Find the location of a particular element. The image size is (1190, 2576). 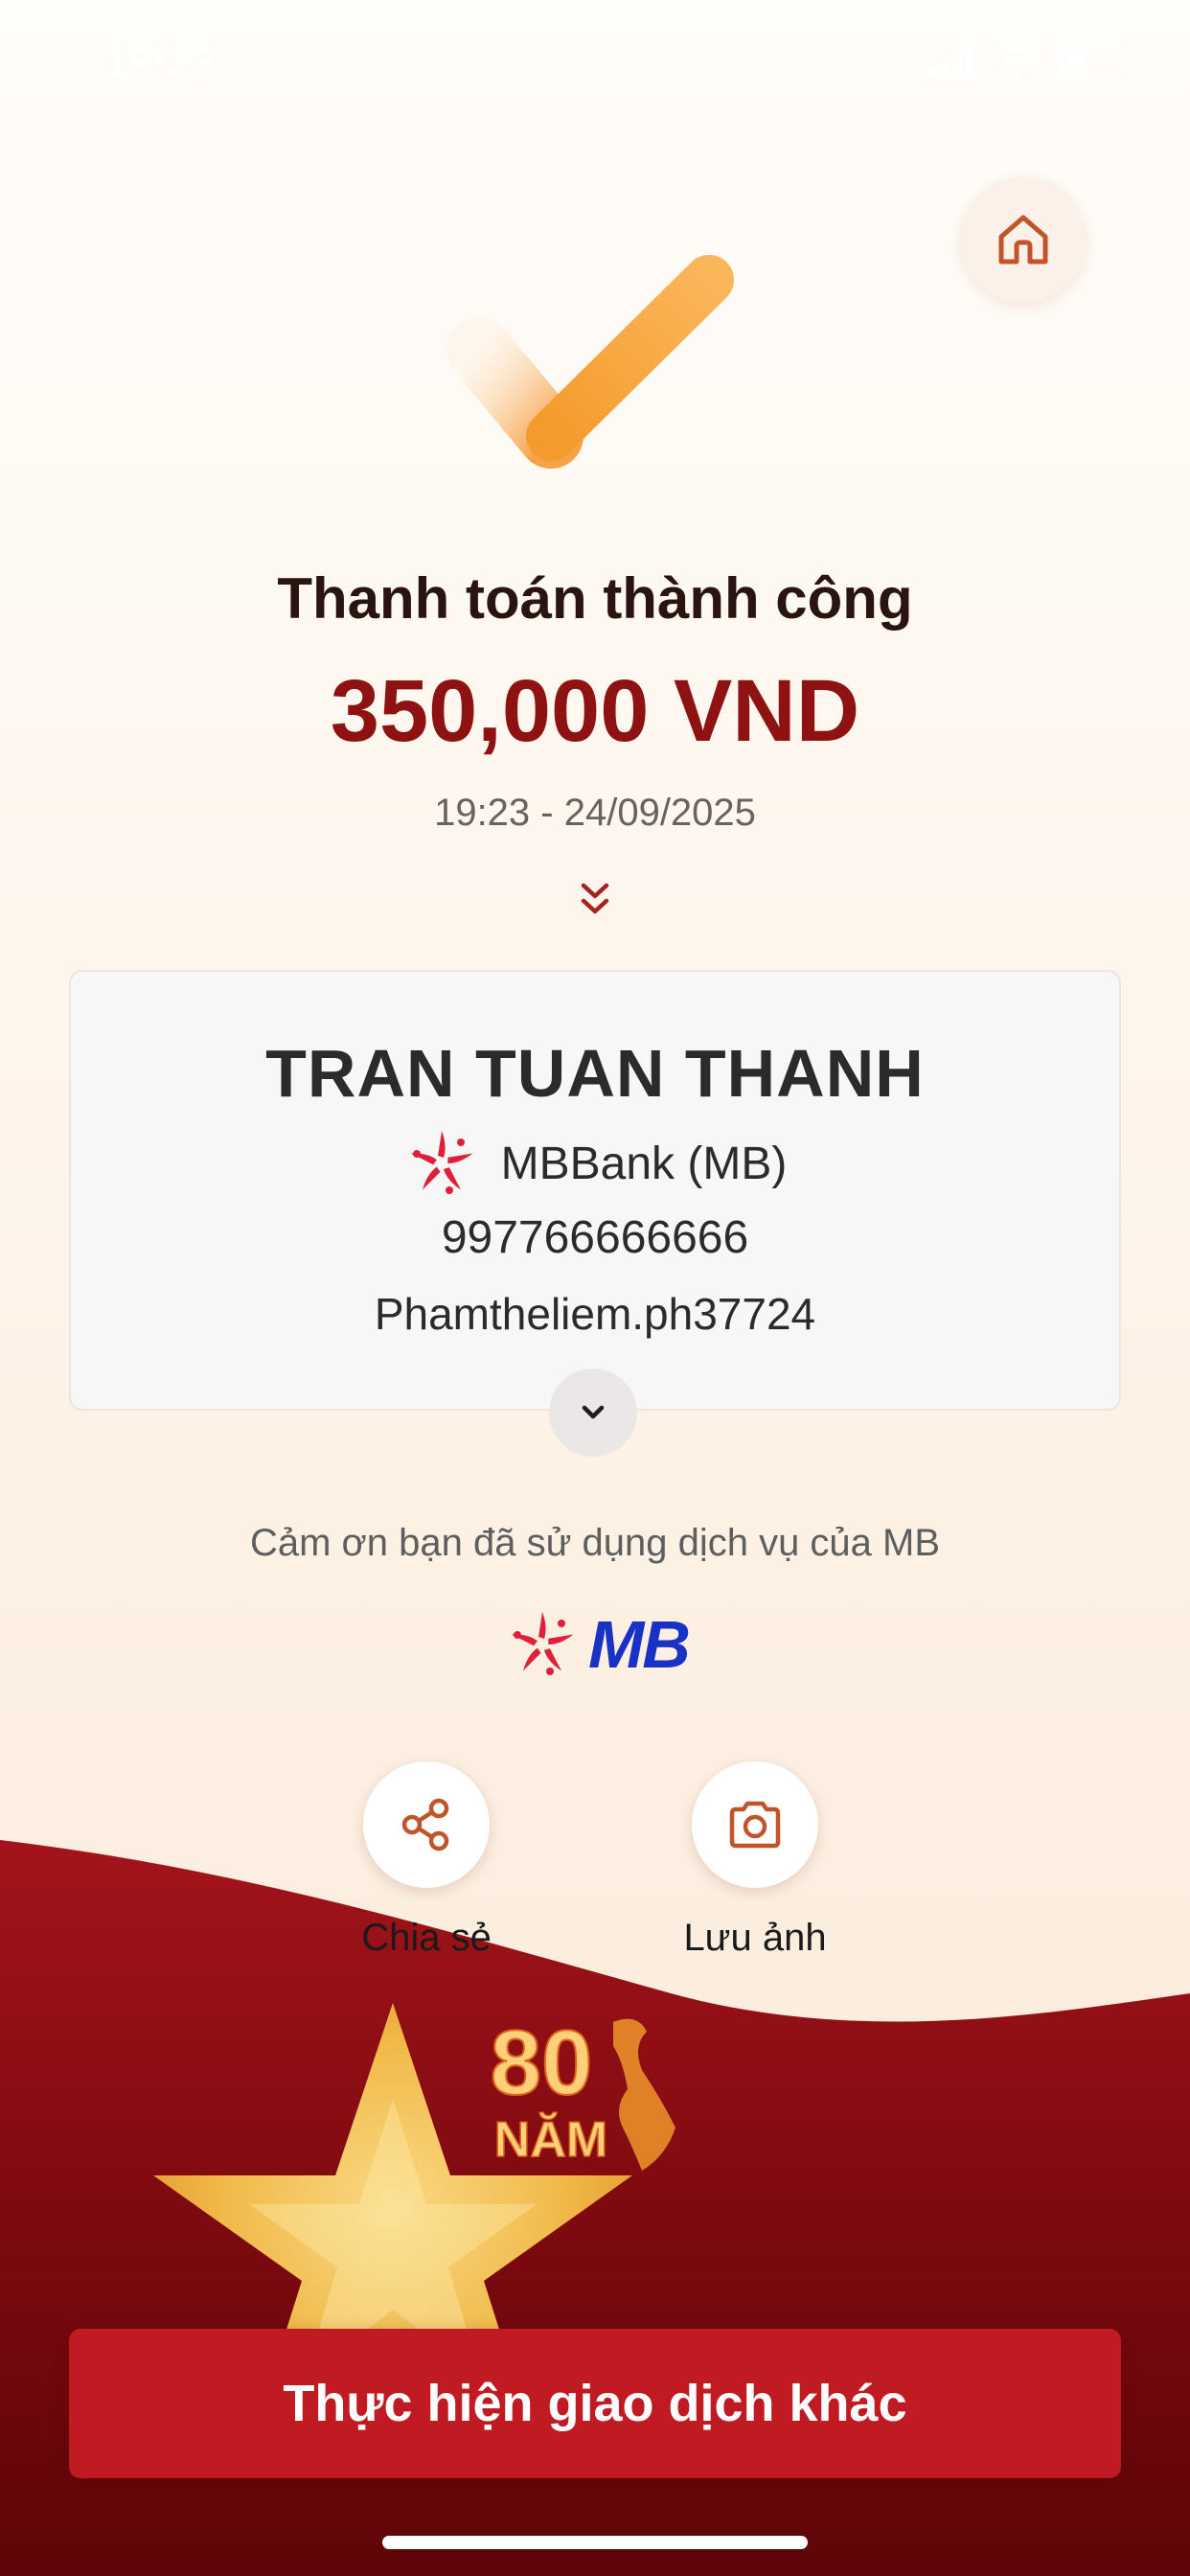

save-image-action: Lưu ảnh is located at coordinates (755, 1860).